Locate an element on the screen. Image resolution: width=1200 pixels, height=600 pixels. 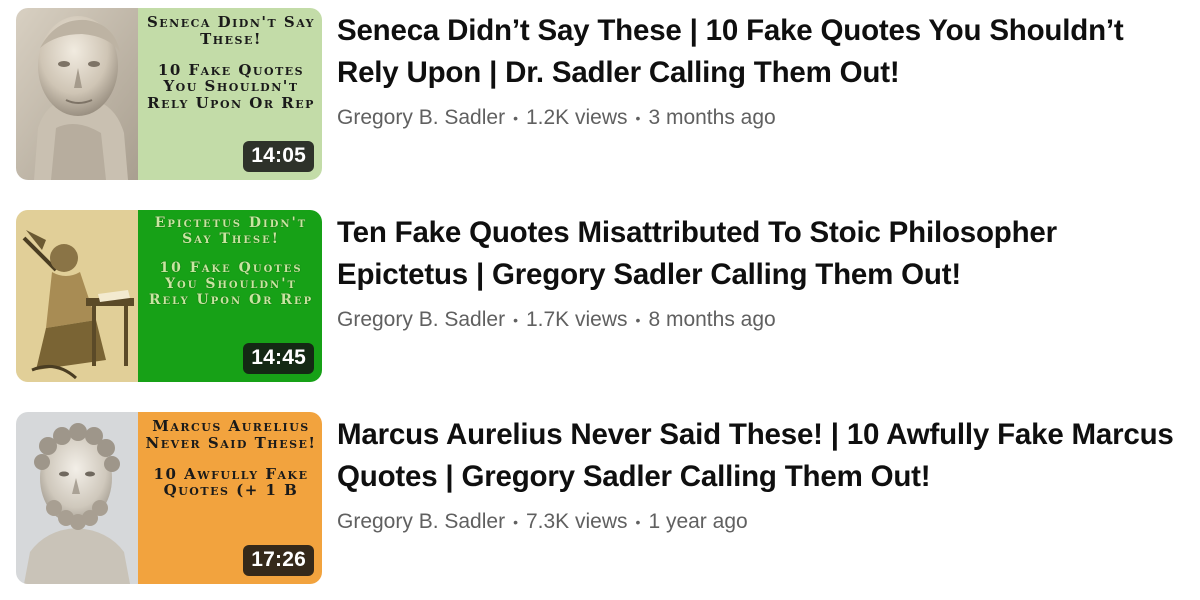
upload-age: 8 months ago is located at coordinates (712, 319).